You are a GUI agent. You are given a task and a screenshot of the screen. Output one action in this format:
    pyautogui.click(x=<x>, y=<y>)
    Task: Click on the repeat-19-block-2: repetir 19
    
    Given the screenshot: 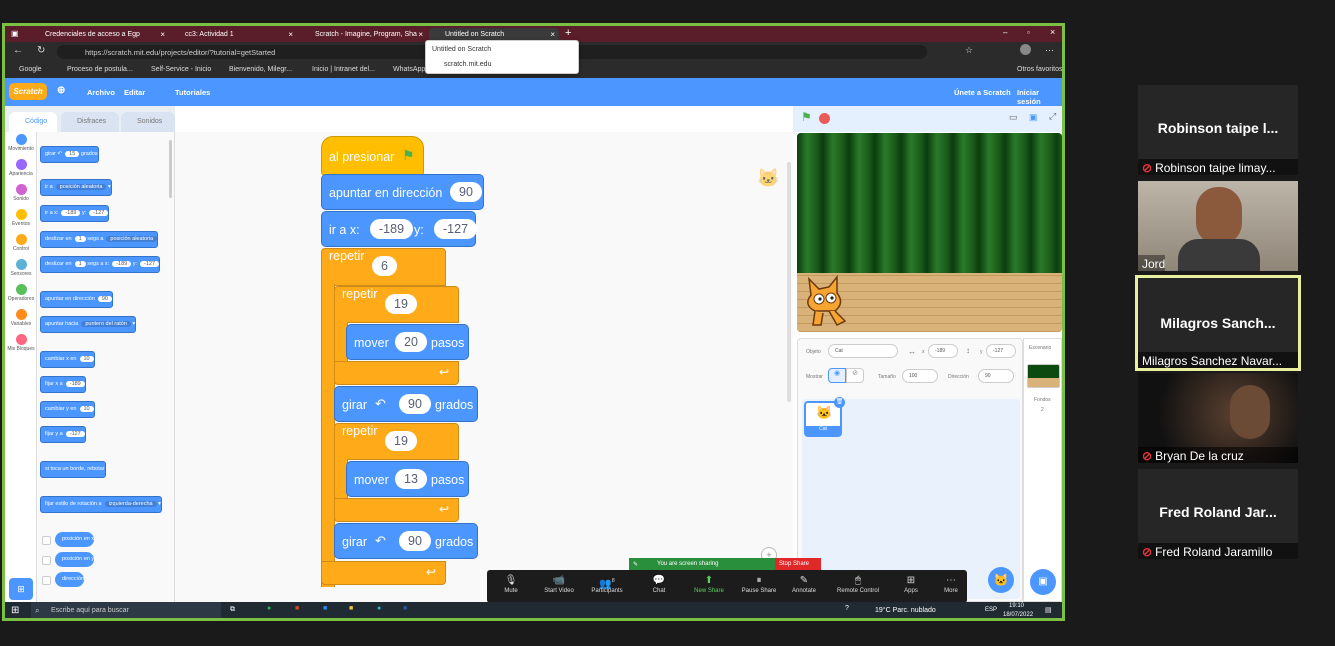 What is the action you would take?
    pyautogui.click(x=396, y=441)
    